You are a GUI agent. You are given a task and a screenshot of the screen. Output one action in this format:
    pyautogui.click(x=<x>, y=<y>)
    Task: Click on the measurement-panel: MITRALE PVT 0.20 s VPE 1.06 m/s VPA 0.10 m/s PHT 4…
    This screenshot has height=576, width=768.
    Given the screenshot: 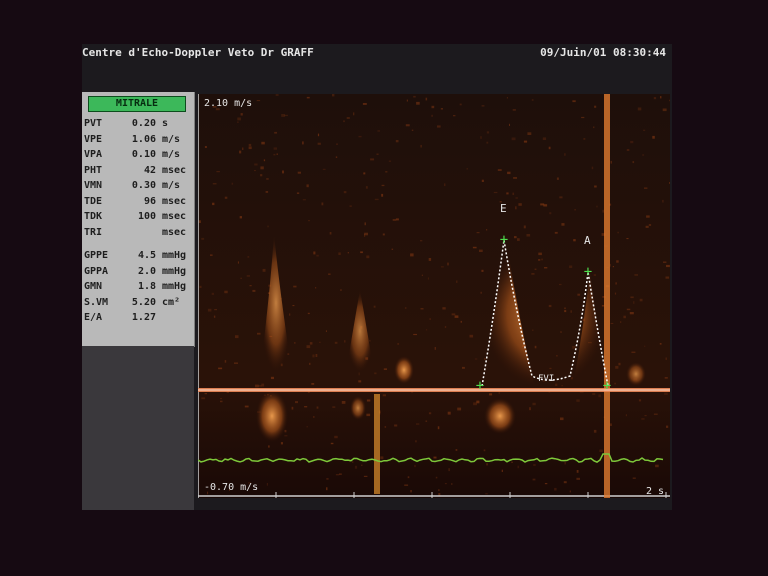 What is the action you would take?
    pyautogui.click(x=138, y=219)
    